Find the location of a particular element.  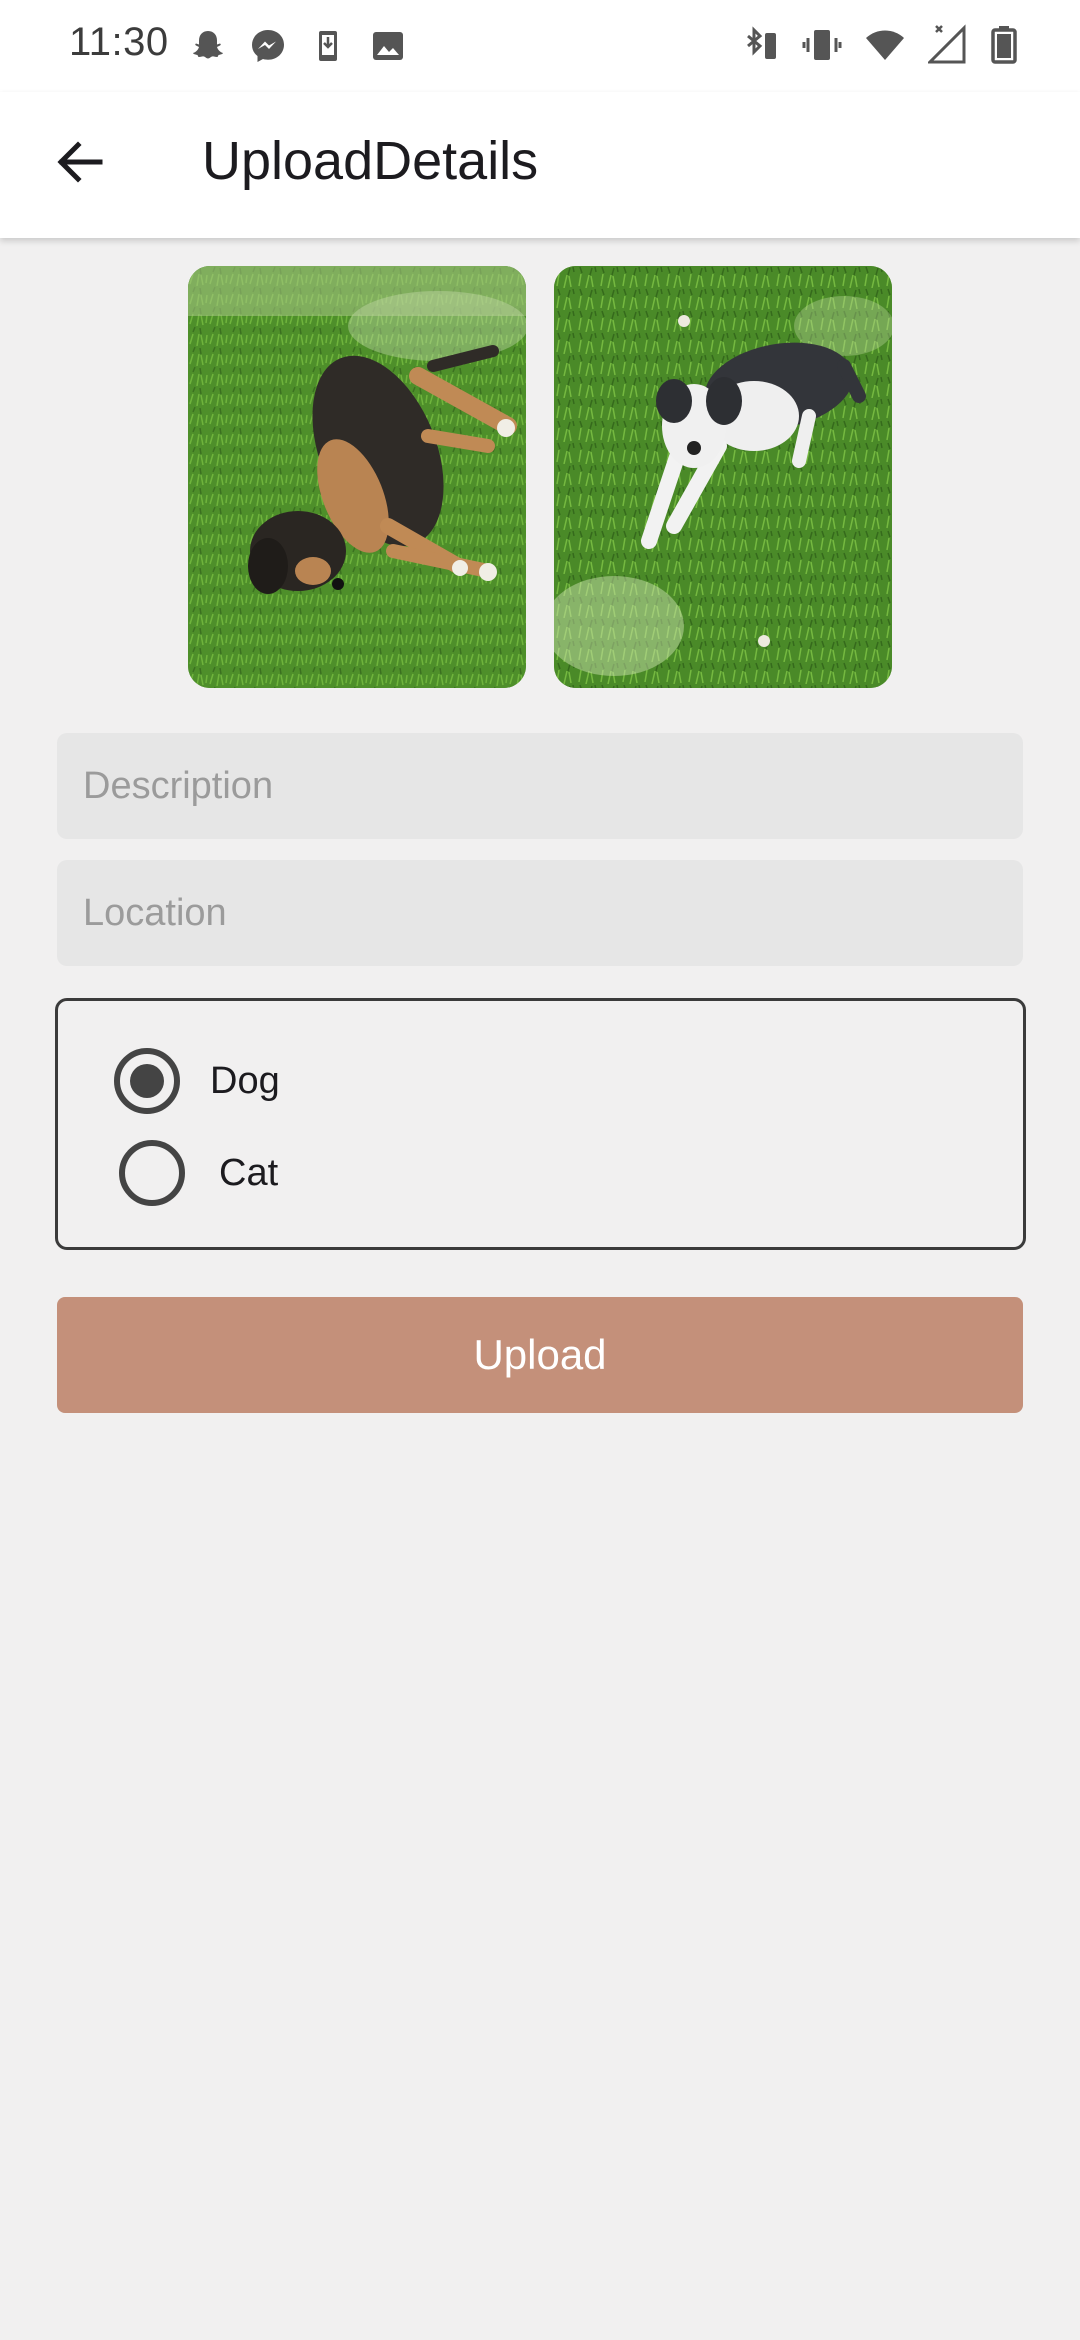

status-time: 11:30 is located at coordinates (119, 42).